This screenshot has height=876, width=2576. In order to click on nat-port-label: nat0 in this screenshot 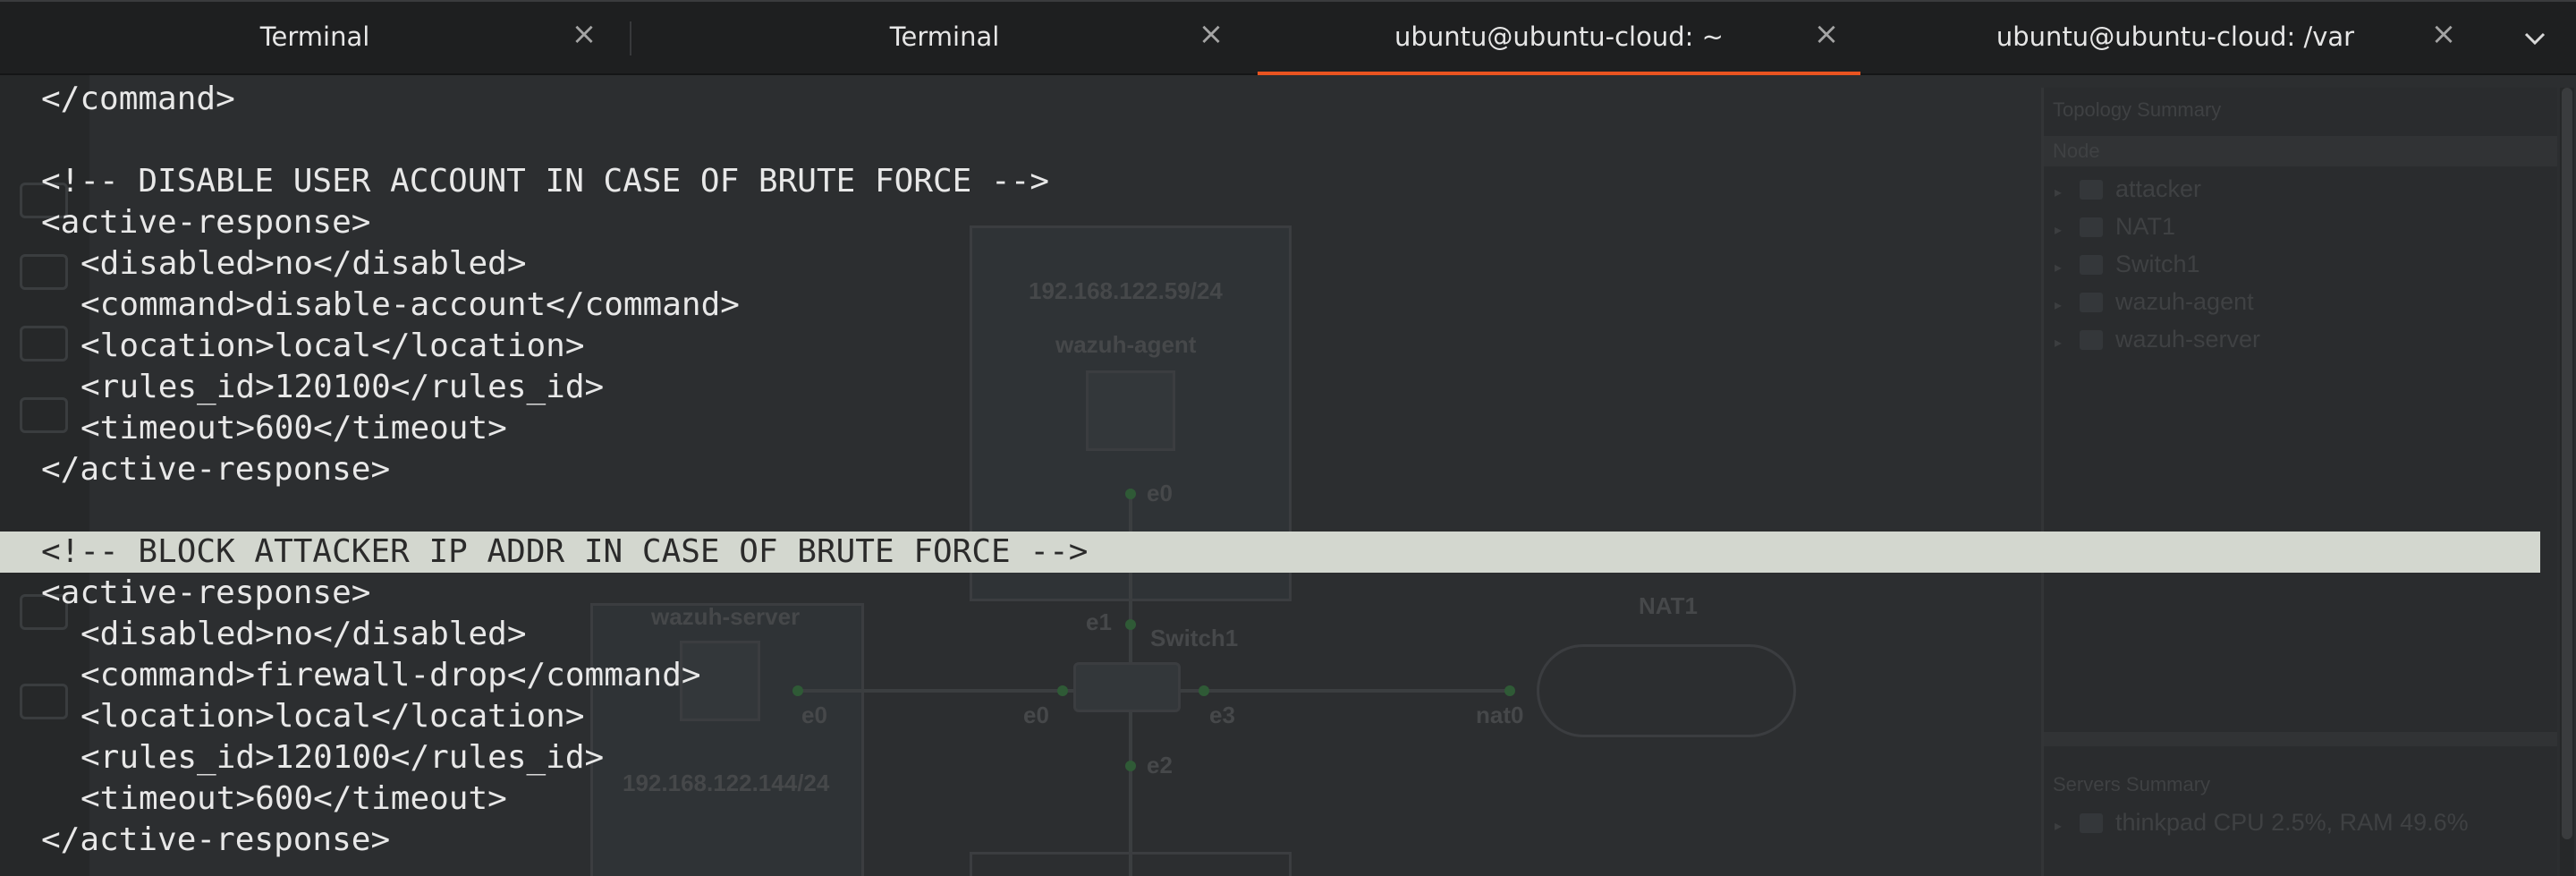, I will do `click(1500, 715)`.